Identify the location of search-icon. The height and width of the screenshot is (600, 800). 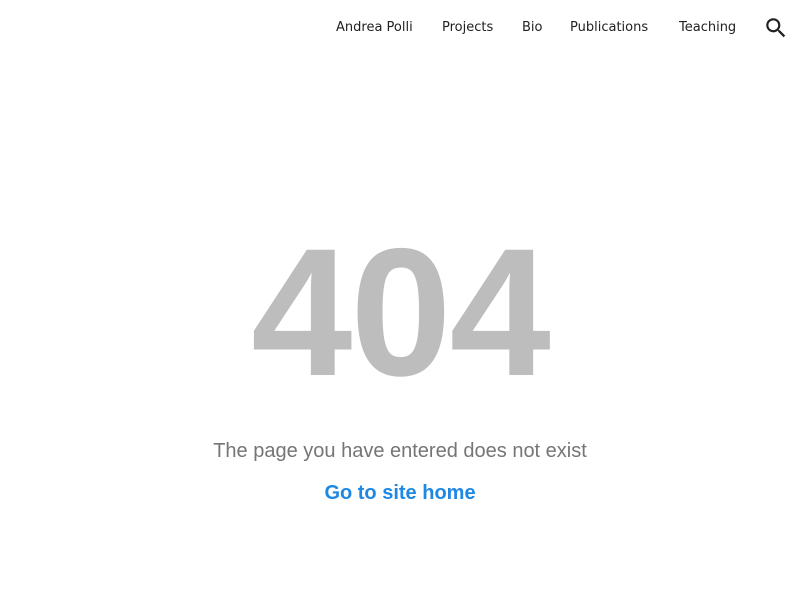
(776, 28).